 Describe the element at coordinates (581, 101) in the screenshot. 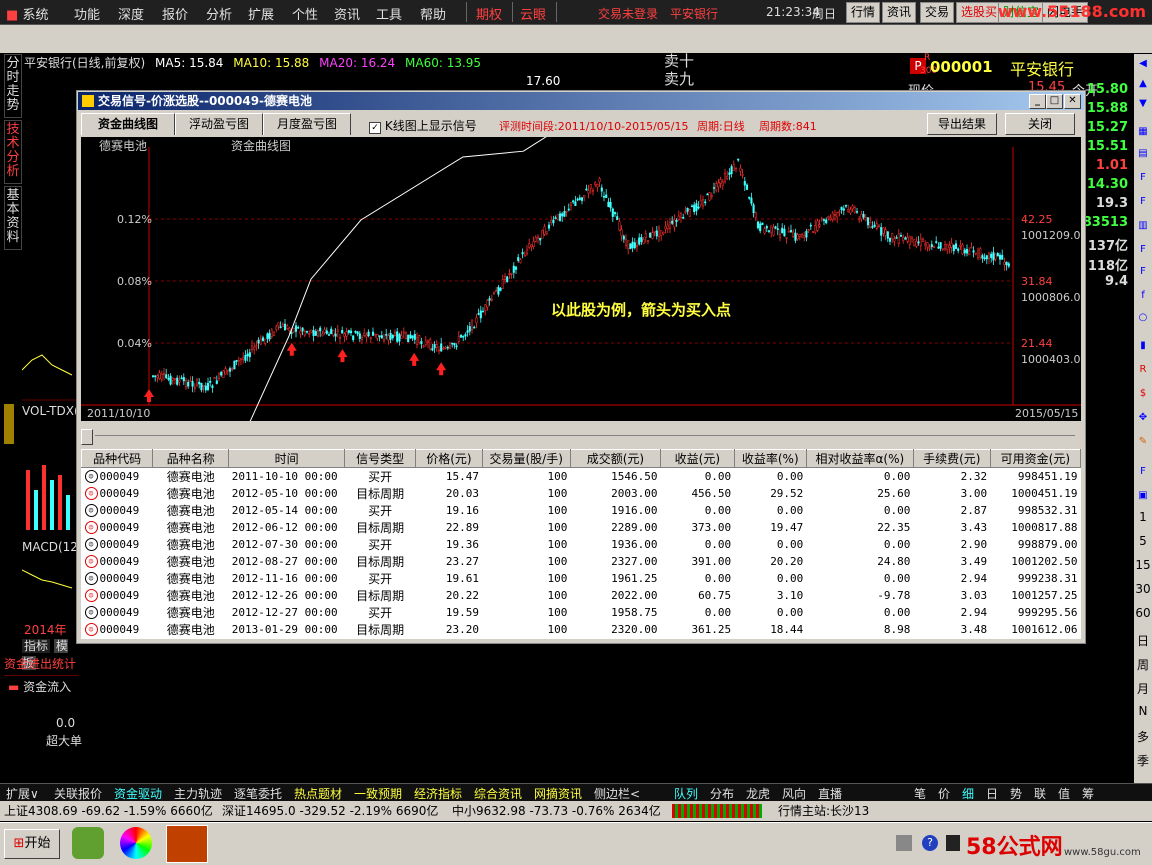

I see `dialog-titlebar: 交易信号-价涨选股--000049-德赛电池 _ □ ✕` at that location.